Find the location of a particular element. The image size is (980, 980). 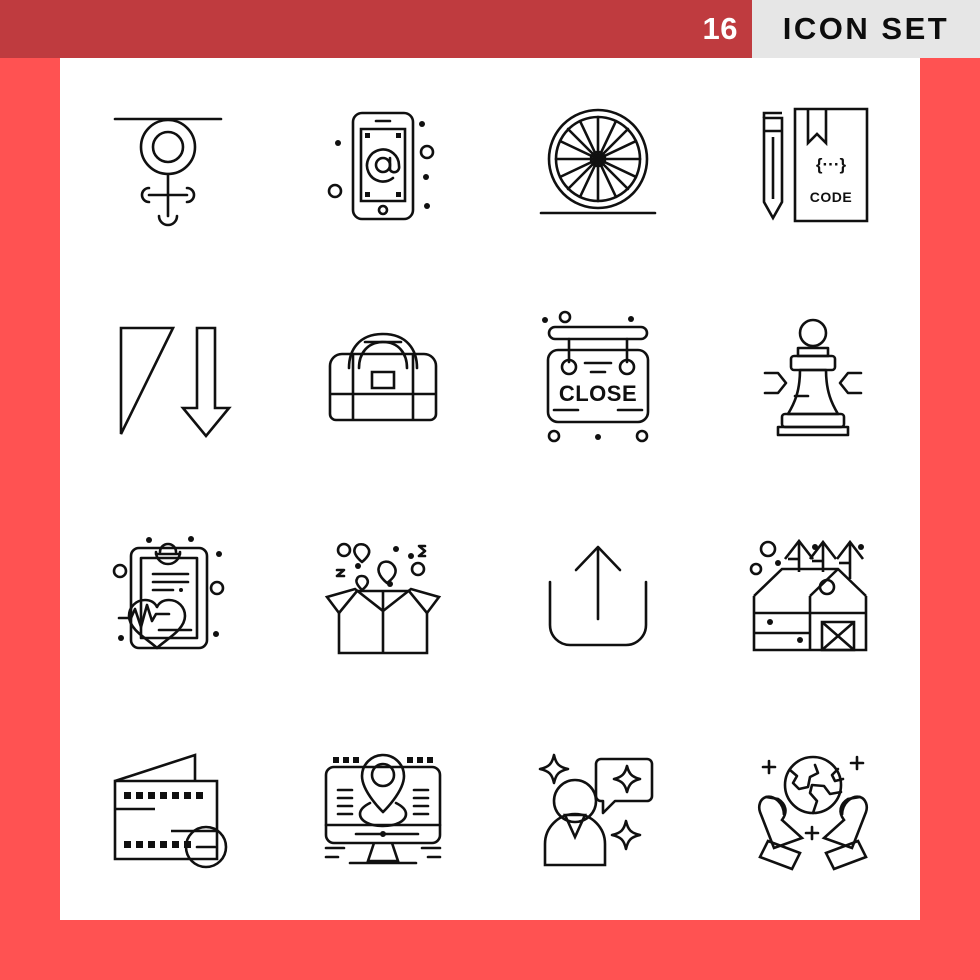

flag-down-arrow-icon is located at coordinates (168, 381).